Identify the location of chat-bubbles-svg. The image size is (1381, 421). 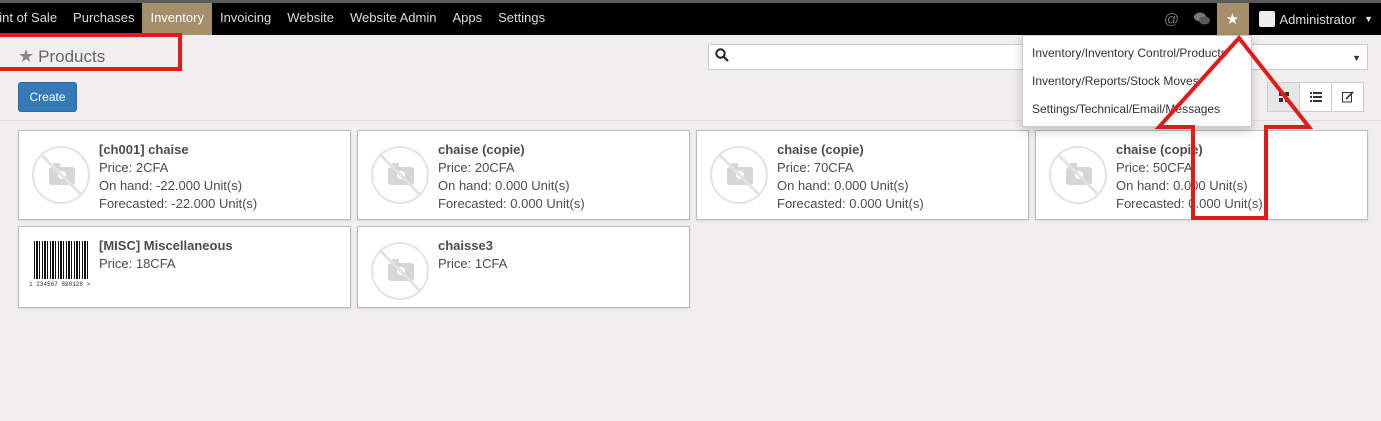
(1201, 18).